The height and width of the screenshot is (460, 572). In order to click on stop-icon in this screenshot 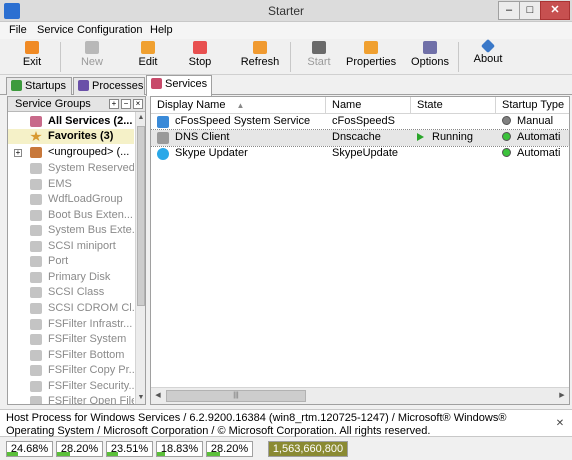, I will do `click(200, 47)`.